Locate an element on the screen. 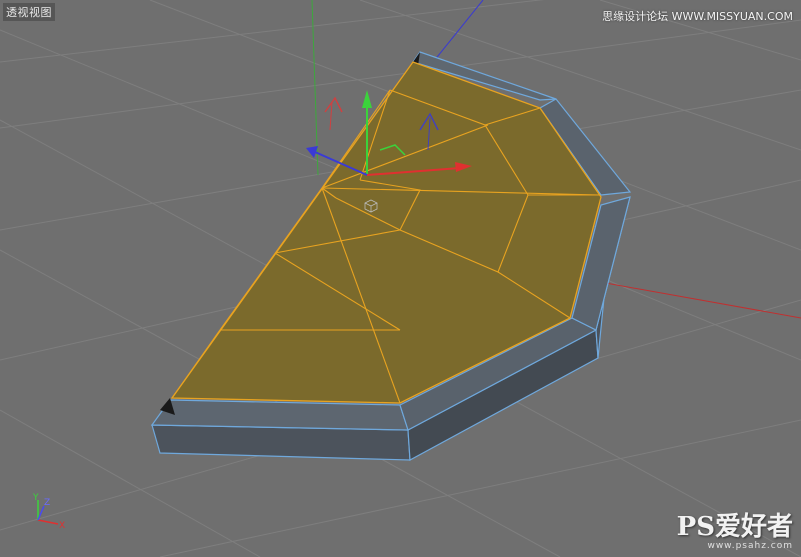 This screenshot has height=557, width=801. site-logo: PS爱好者 www.psahz.com is located at coordinates (735, 532).